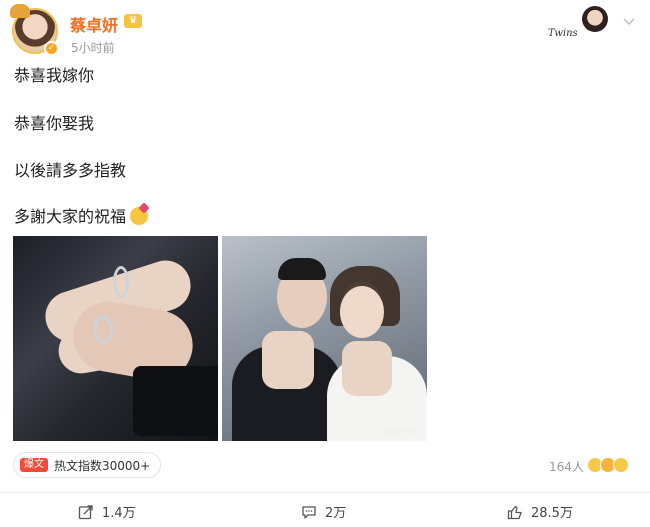 Image resolution: width=650 pixels, height=527 pixels. What do you see at coordinates (115, 338) in the screenshot?
I see `hands-with-rings-photo` at bounding box center [115, 338].